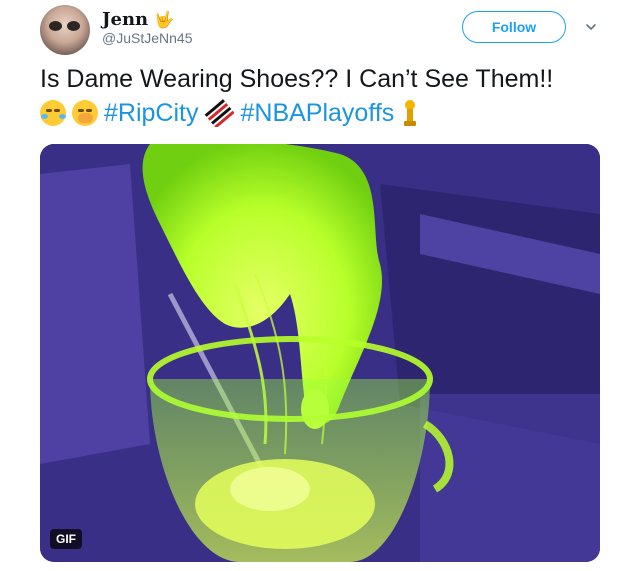 This screenshot has height=571, width=641. Describe the element at coordinates (147, 38) in the screenshot. I see `user-handle: @JuStJeNn45` at that location.